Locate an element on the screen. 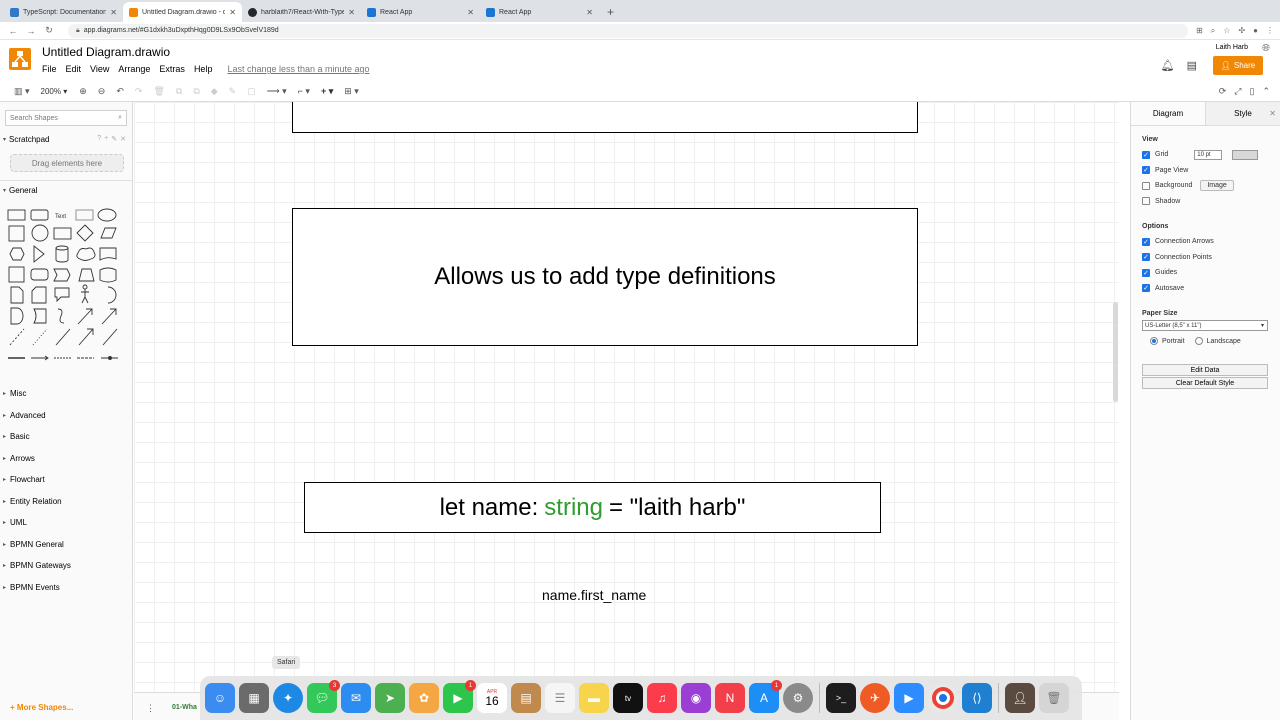 The width and height of the screenshot is (1280, 720). new-tab-icon: + is located at coordinates (610, 12).